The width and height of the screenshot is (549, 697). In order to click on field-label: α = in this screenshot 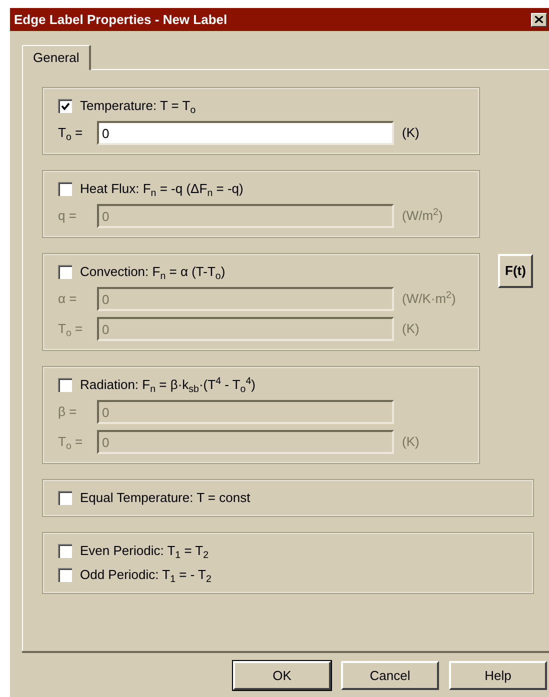, I will do `click(68, 299)`.